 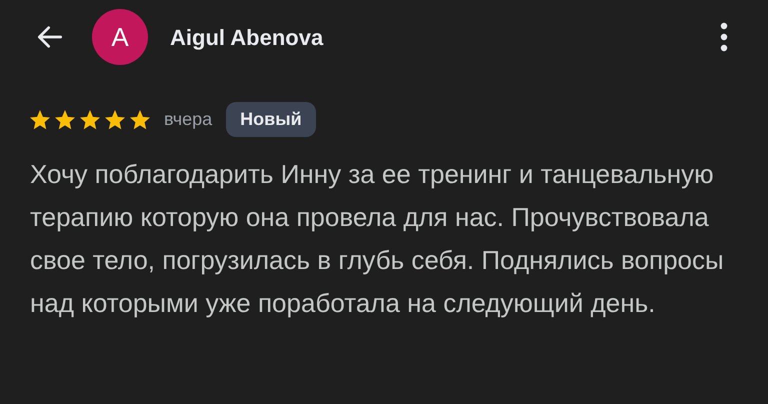 What do you see at coordinates (724, 37) in the screenshot?
I see `more-options-icon` at bounding box center [724, 37].